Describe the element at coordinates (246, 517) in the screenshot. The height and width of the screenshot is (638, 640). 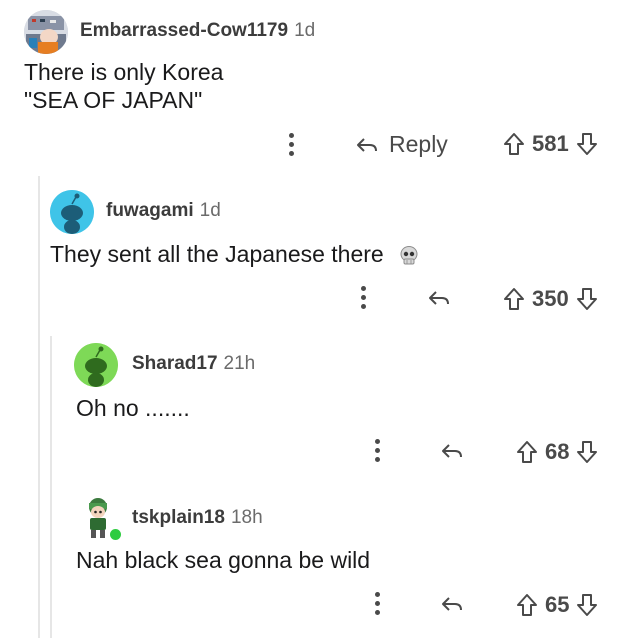
I see `comment-age: 18h` at that location.